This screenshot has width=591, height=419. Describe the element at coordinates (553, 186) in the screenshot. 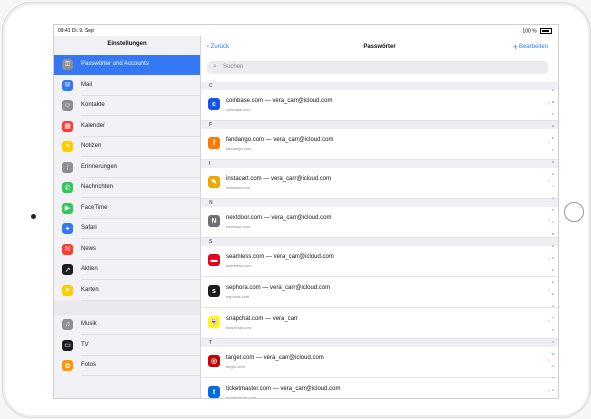

I see `index-letter: I` at that location.